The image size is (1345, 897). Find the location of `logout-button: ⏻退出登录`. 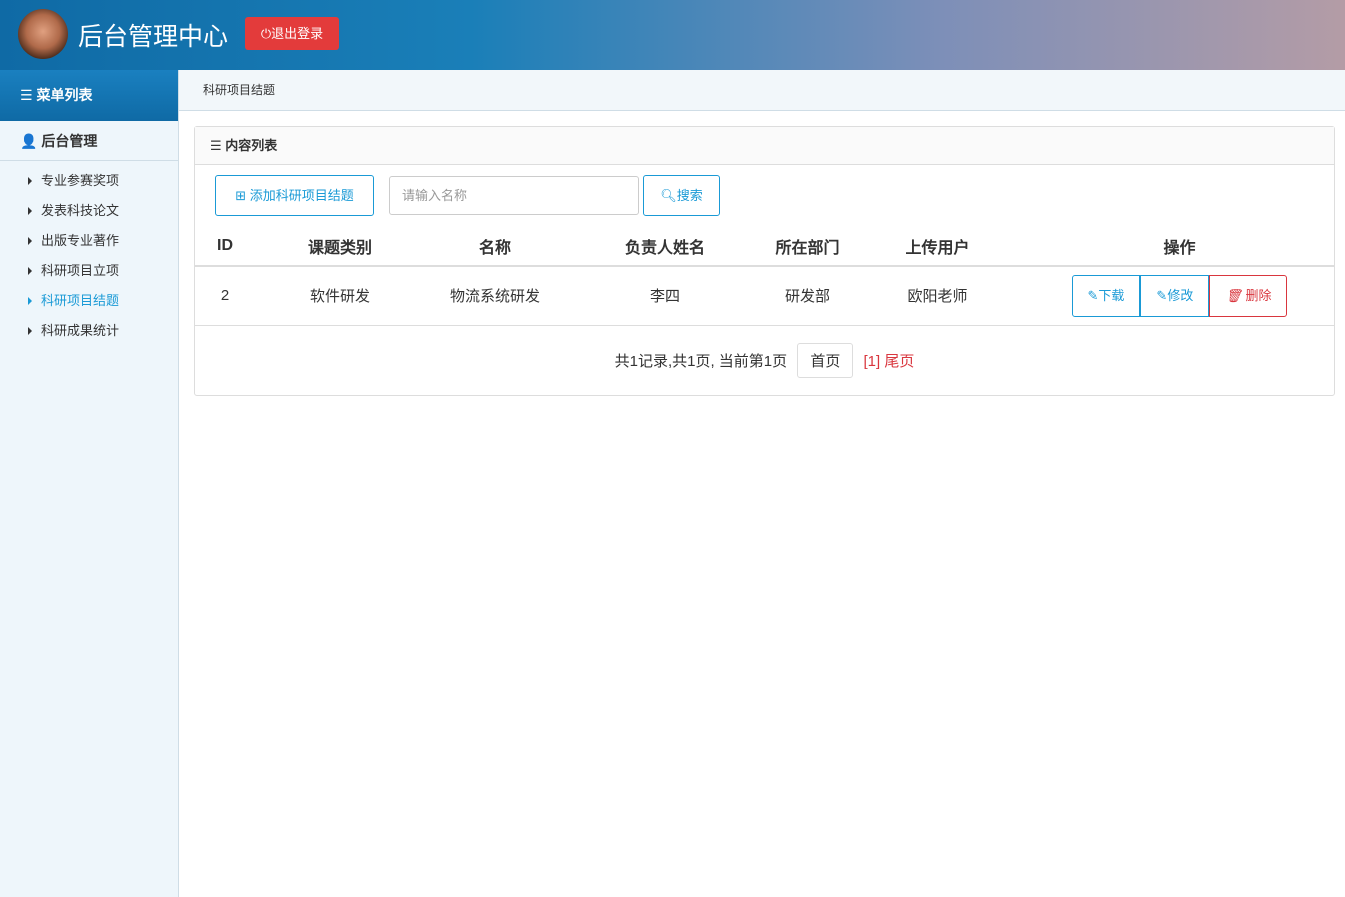

logout-button: ⏻退出登录 is located at coordinates (292, 33).